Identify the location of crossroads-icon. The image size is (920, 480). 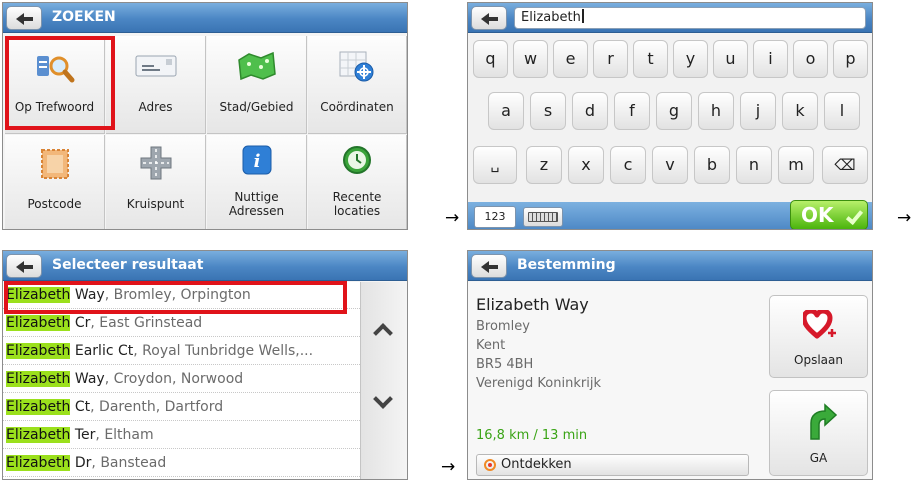
(155, 163).